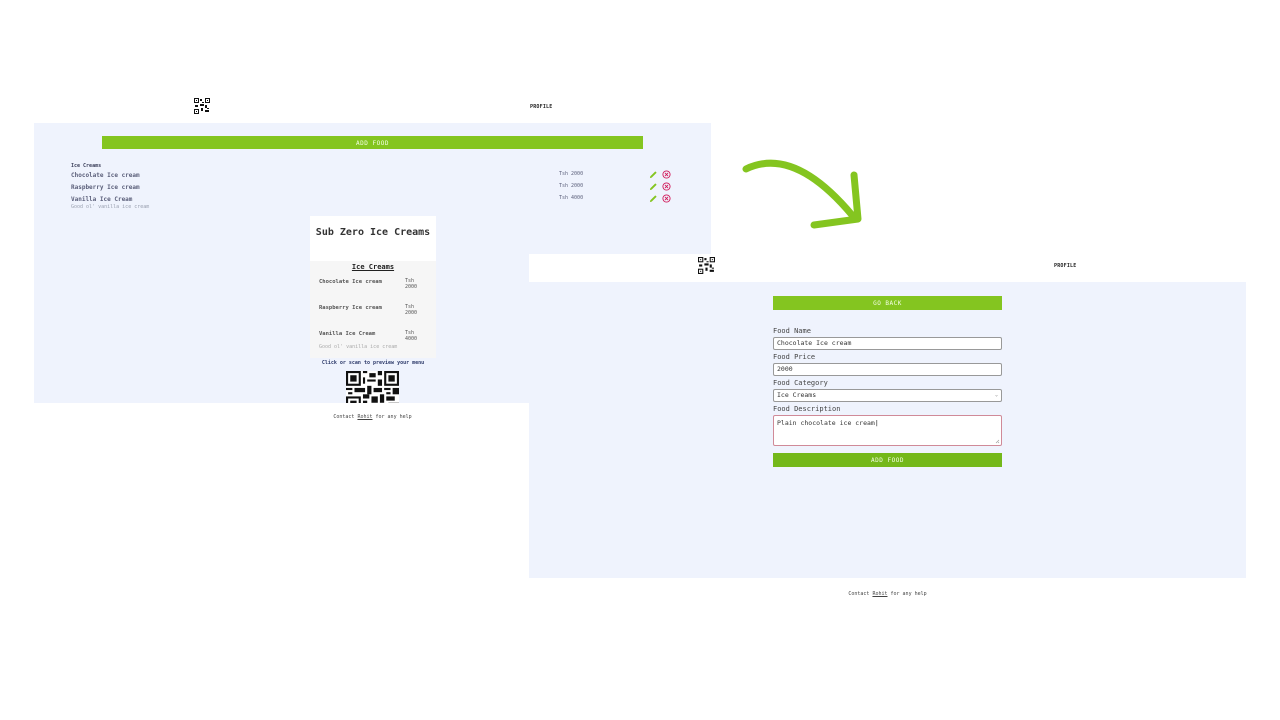  I want to click on screen2-header, so click(887, 268).